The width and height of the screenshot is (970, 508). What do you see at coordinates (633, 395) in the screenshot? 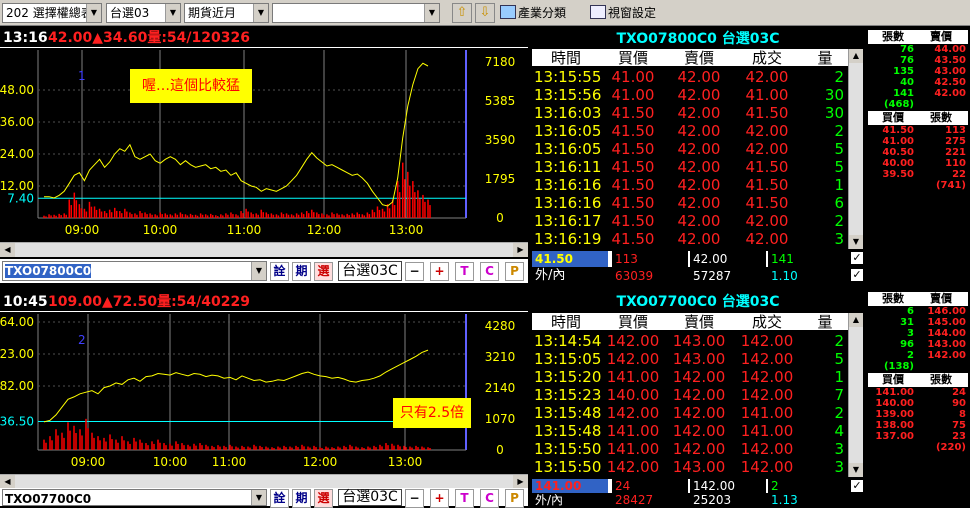
I see `tick-bid: 140.00` at bounding box center [633, 395].